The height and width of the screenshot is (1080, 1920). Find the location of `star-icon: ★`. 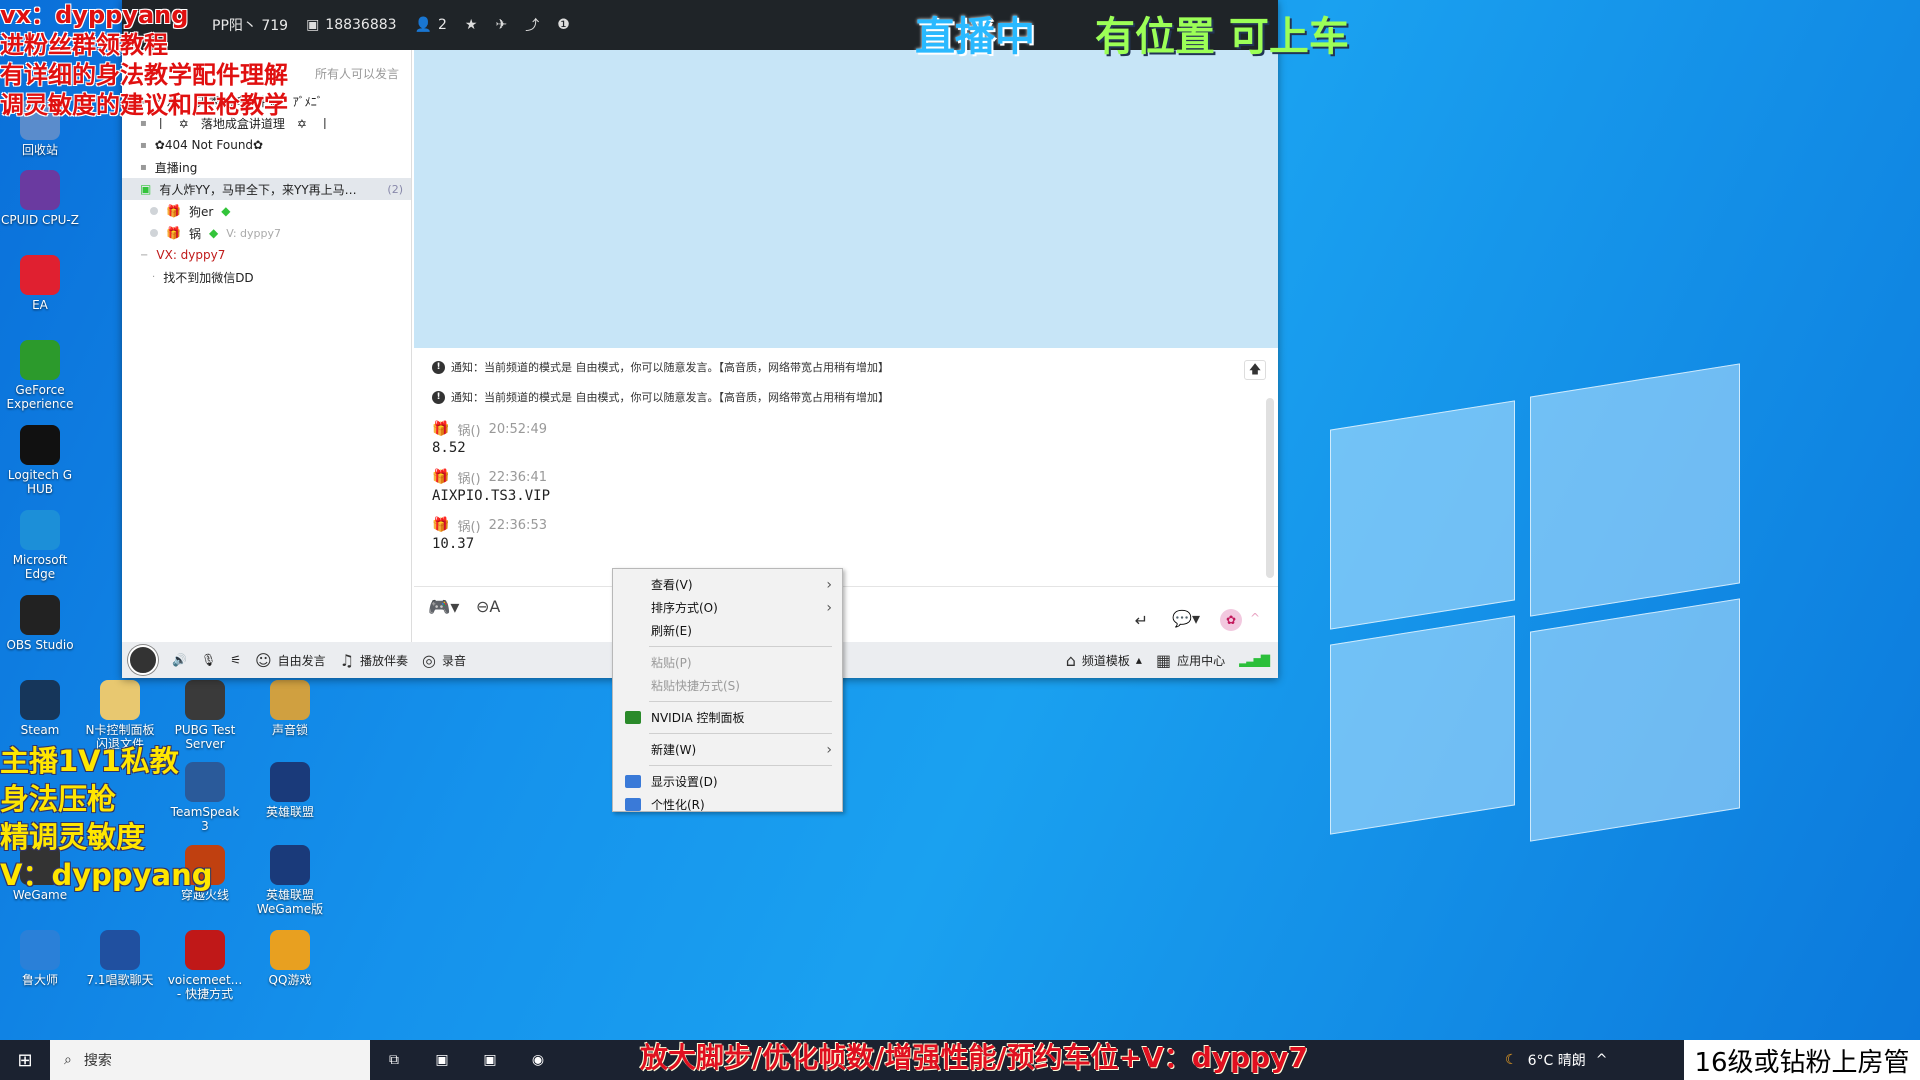

star-icon: ★ is located at coordinates (471, 25).